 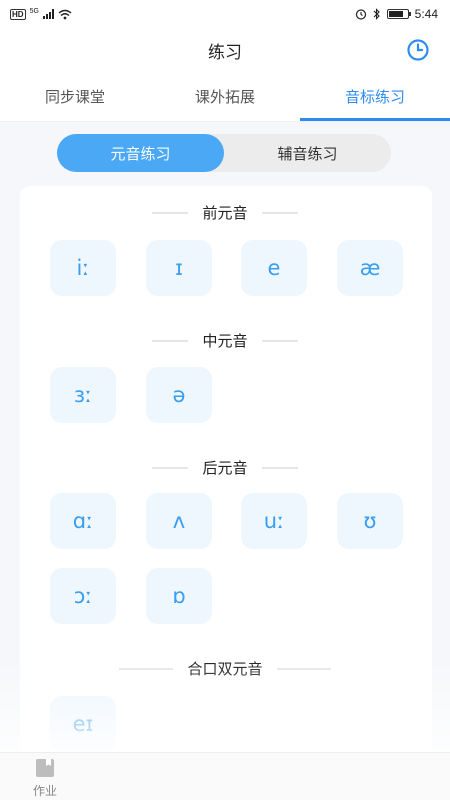 I want to click on section-title-front-vowels: 前元音, so click(x=225, y=212).